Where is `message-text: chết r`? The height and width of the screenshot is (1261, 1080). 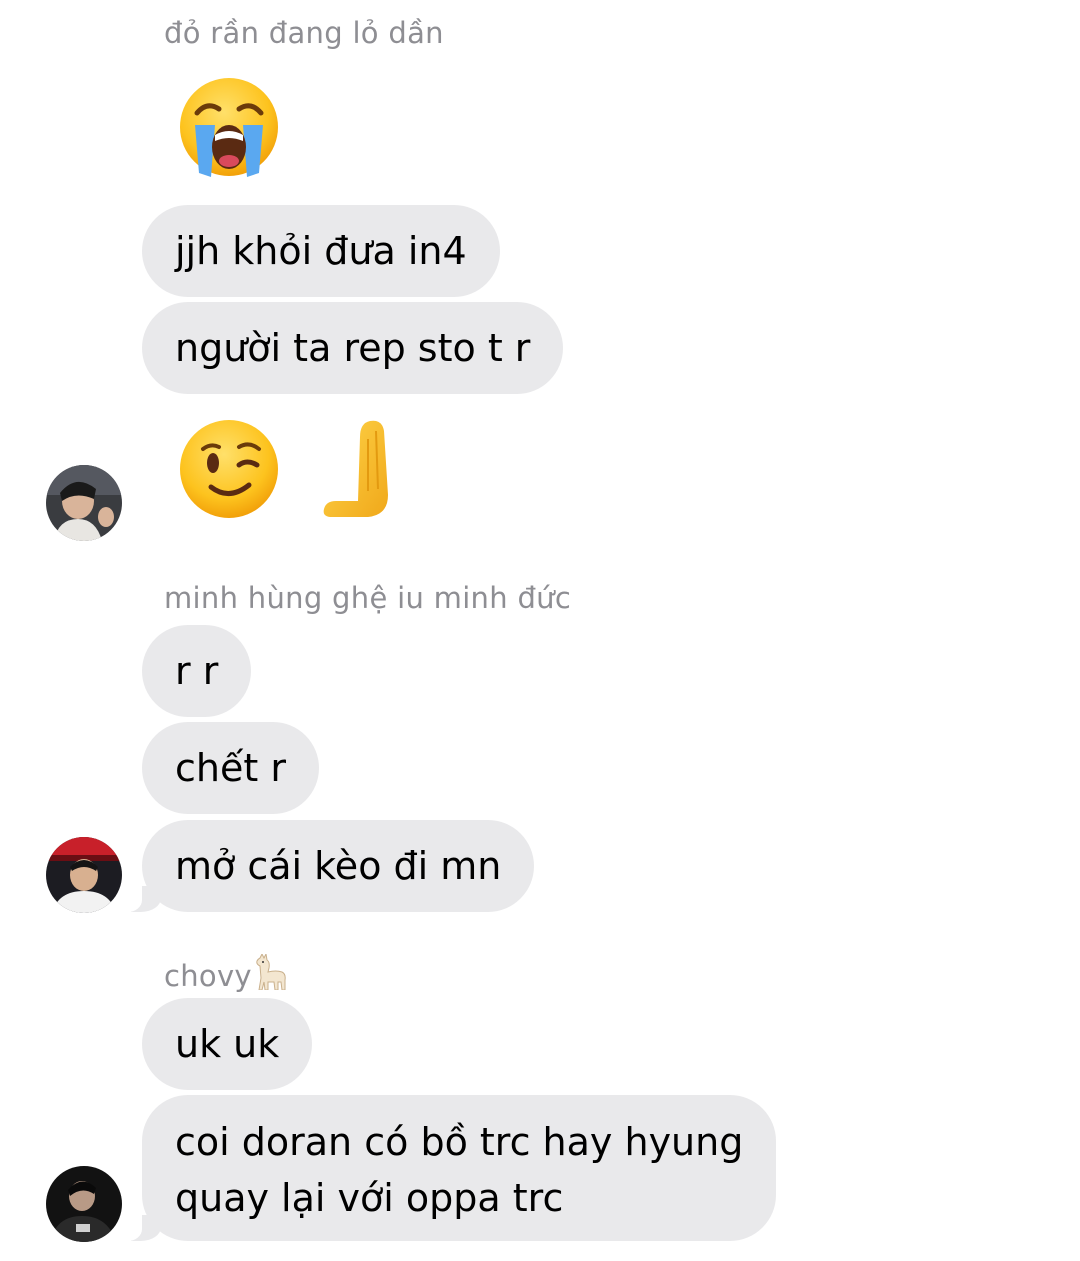 message-text: chết r is located at coordinates (230, 768).